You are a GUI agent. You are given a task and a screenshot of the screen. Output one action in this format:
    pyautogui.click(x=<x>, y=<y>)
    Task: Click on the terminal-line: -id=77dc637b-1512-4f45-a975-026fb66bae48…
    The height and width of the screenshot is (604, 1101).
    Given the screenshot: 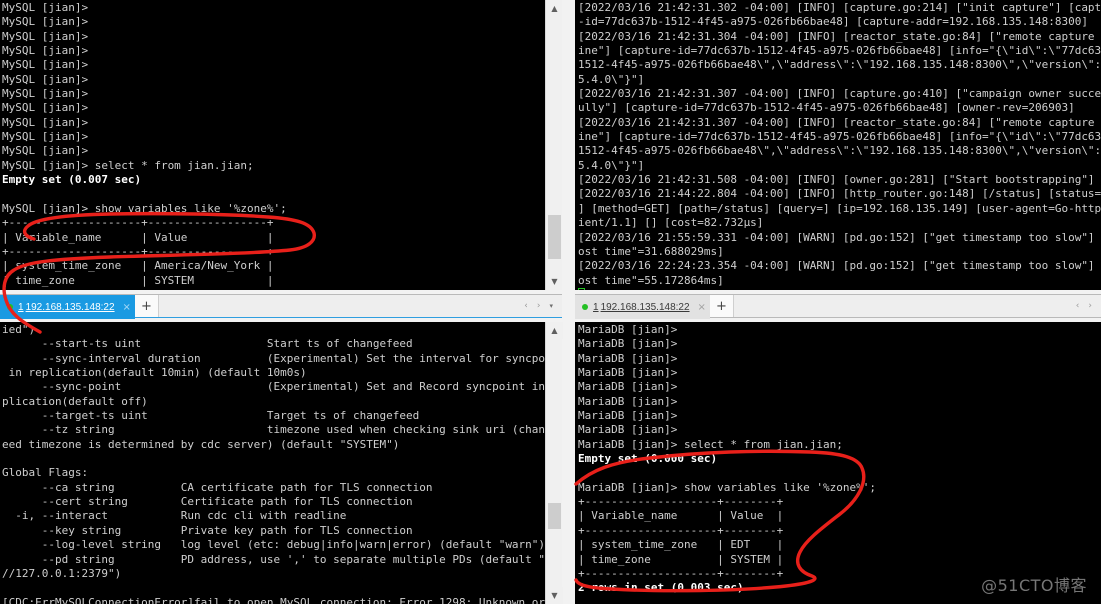 What is the action you would take?
    pyautogui.click(x=833, y=22)
    